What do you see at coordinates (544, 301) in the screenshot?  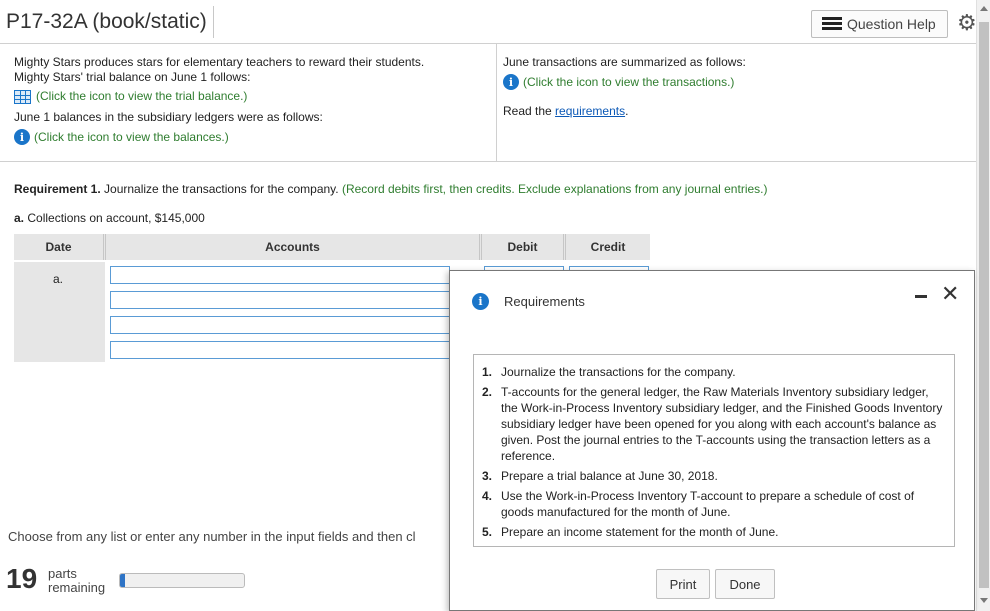 I see `dialog-title: Requirements` at bounding box center [544, 301].